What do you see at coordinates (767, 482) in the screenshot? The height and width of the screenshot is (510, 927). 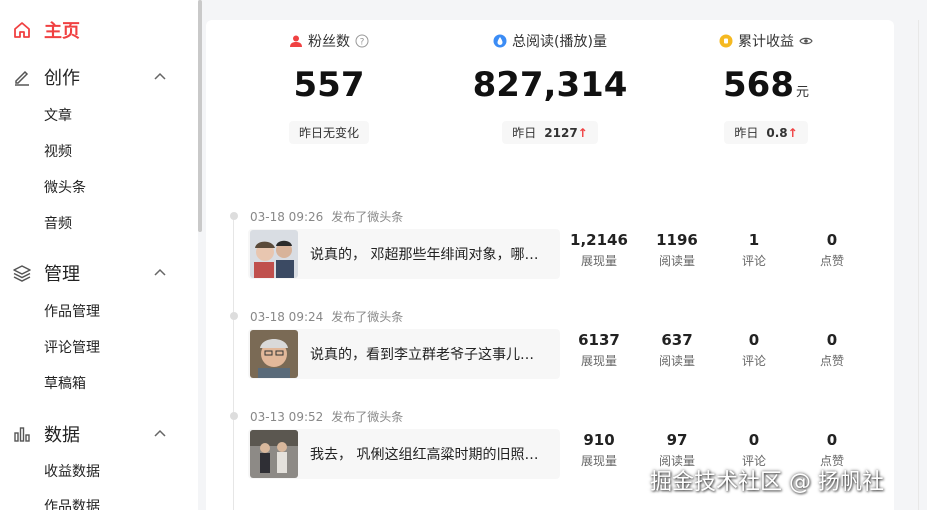 I see `watermark: 掘金技术社区 @ 扬帆社` at bounding box center [767, 482].